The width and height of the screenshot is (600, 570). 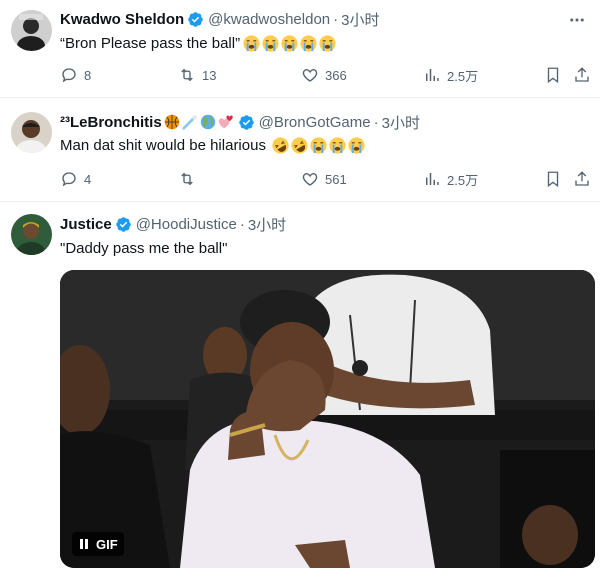 What do you see at coordinates (269, 19) in the screenshot?
I see `handle: @kwadwosheldon` at bounding box center [269, 19].